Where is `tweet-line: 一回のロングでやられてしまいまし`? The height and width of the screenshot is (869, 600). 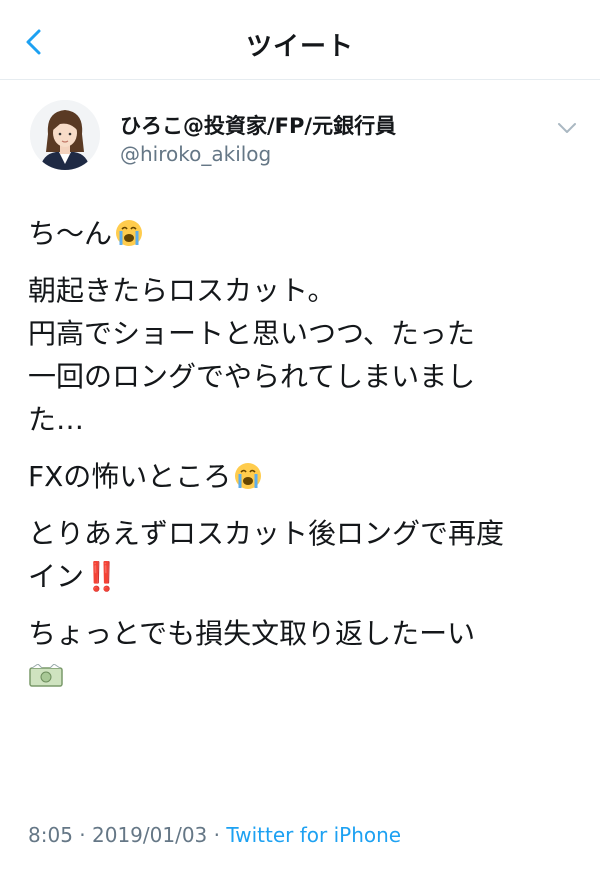 tweet-line: 一回のロングでやられてしまいまし is located at coordinates (252, 376).